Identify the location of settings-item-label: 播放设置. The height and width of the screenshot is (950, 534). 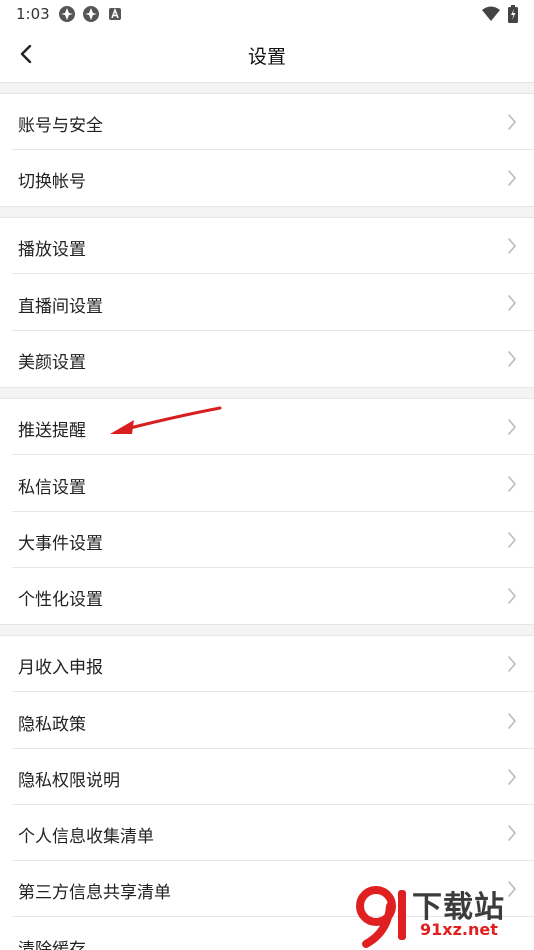
(52, 250).